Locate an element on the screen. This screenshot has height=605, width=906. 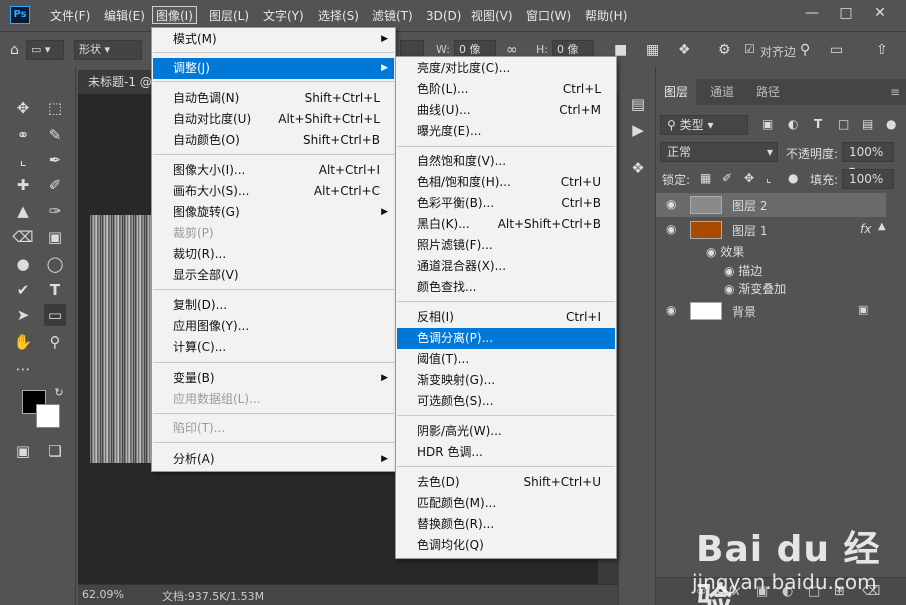
menu-image: 图像(I) is located at coordinates (174, 15).